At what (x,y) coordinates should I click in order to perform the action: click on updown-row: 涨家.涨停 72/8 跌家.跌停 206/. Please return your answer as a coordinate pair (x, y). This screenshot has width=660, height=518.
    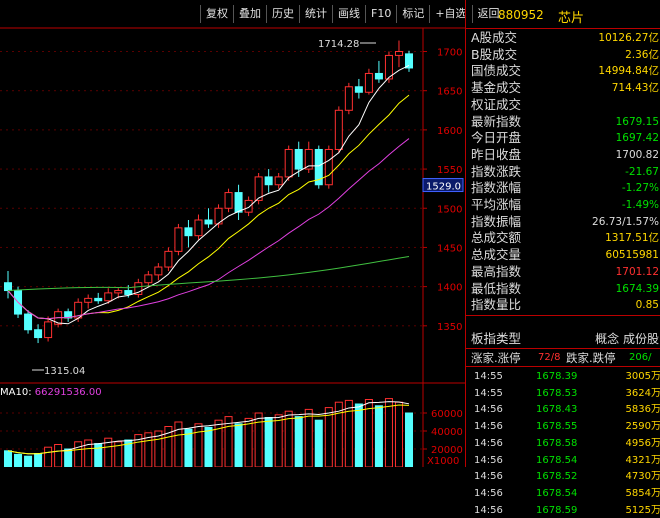
    Looking at the image, I should click on (563, 358).